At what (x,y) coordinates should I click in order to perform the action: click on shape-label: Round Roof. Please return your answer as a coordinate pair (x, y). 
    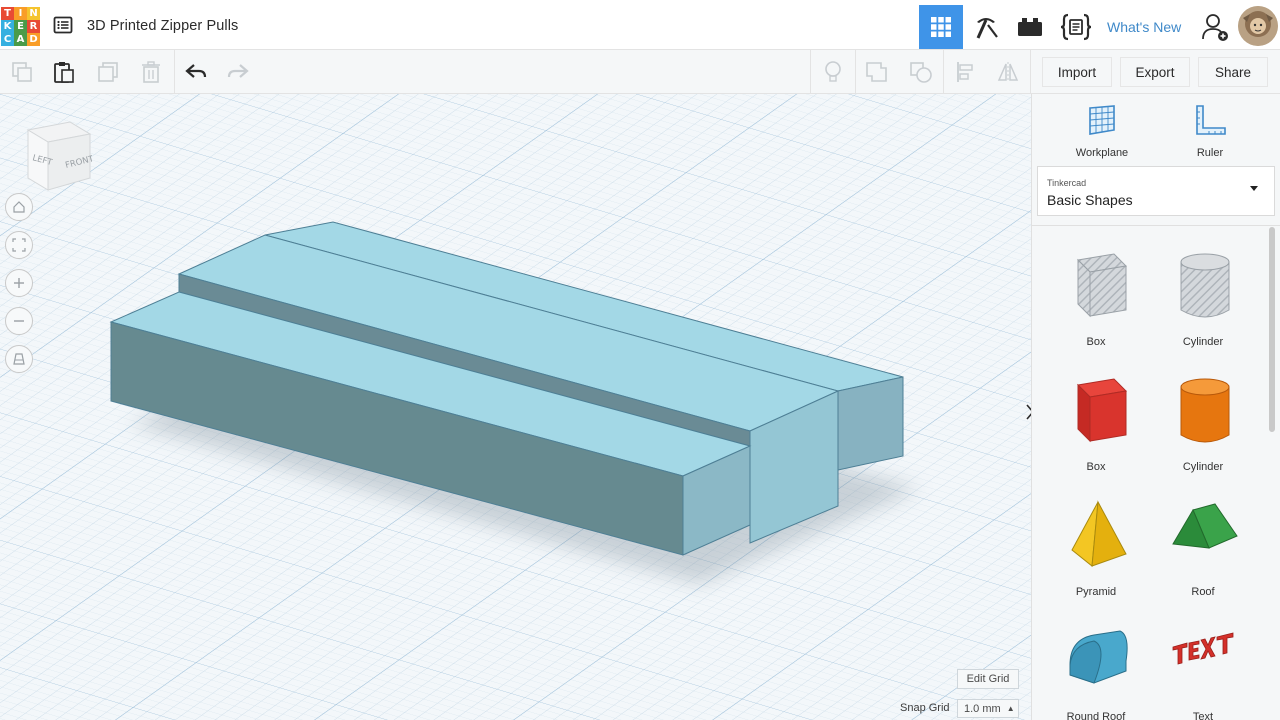
    Looking at the image, I should click on (1096, 715).